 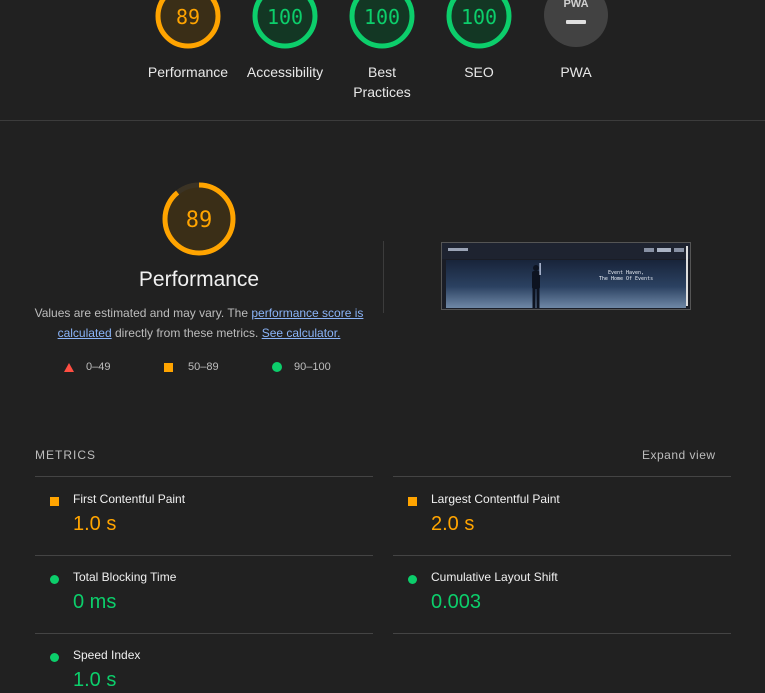 What do you see at coordinates (494, 577) in the screenshot?
I see `metric-name: Cumulative Layout Shift` at bounding box center [494, 577].